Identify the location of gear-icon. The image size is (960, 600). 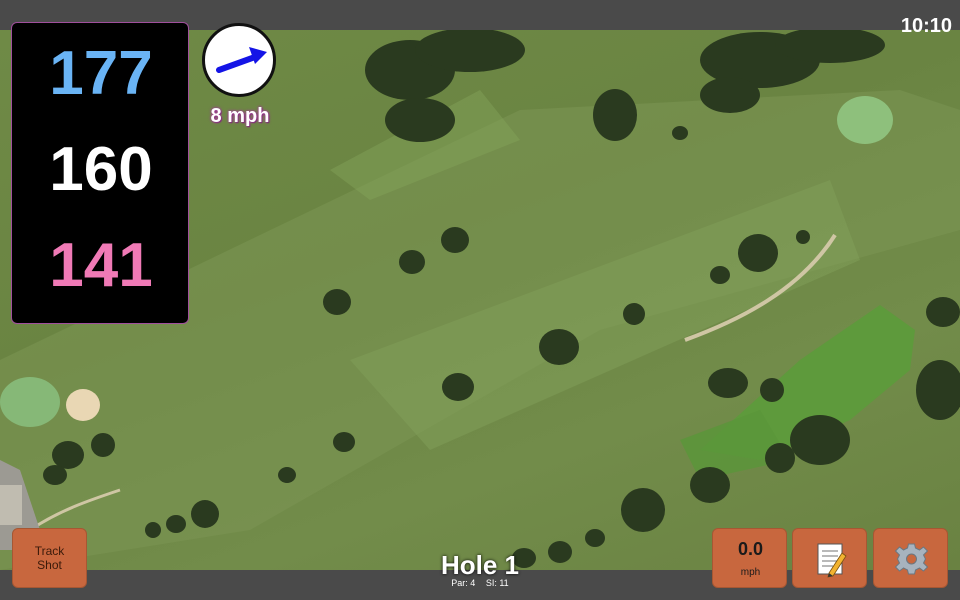
(911, 559).